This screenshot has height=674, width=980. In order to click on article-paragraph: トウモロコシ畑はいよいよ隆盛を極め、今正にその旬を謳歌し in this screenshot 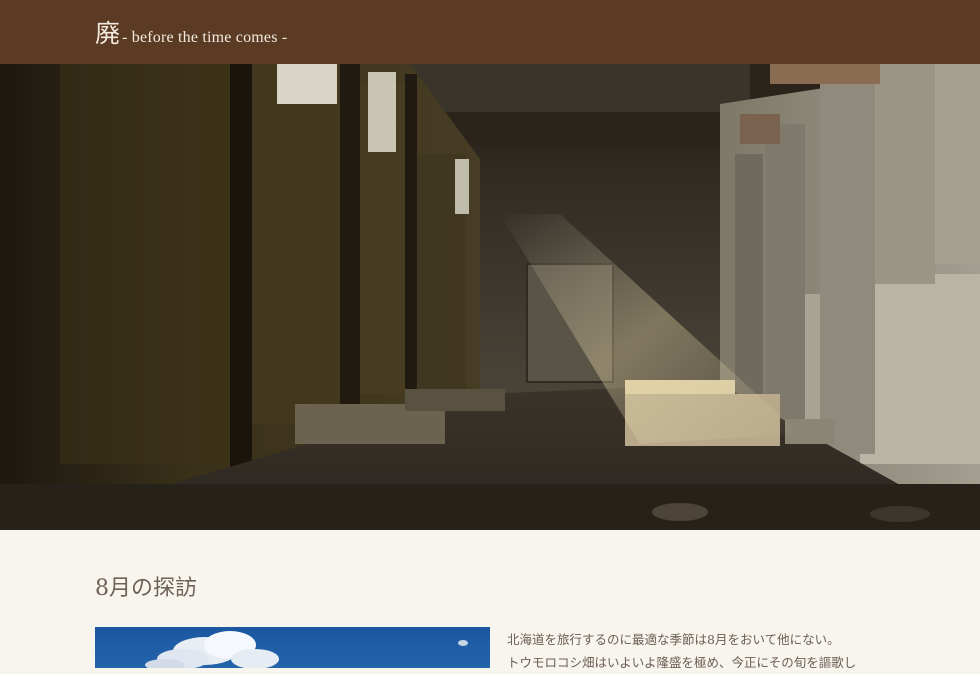, I will do `click(682, 662)`.